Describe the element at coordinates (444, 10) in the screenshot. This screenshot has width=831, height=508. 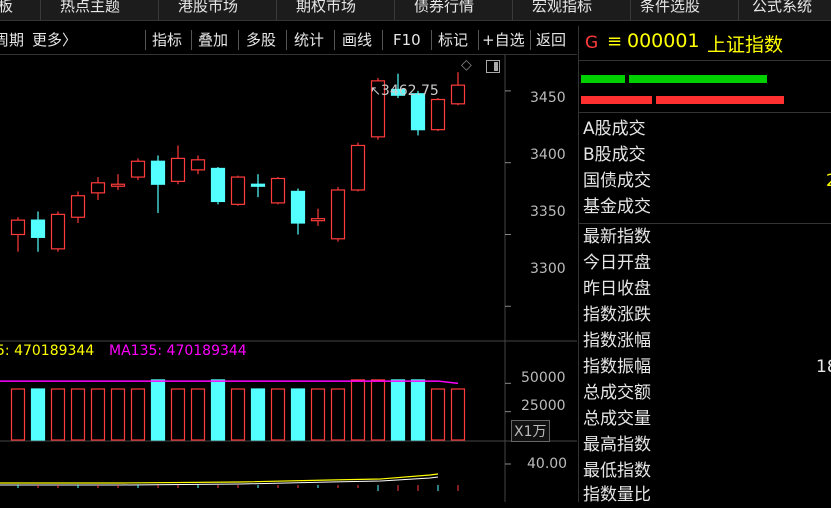
I see `nav-item-bond-quotes: 债券行情` at that location.